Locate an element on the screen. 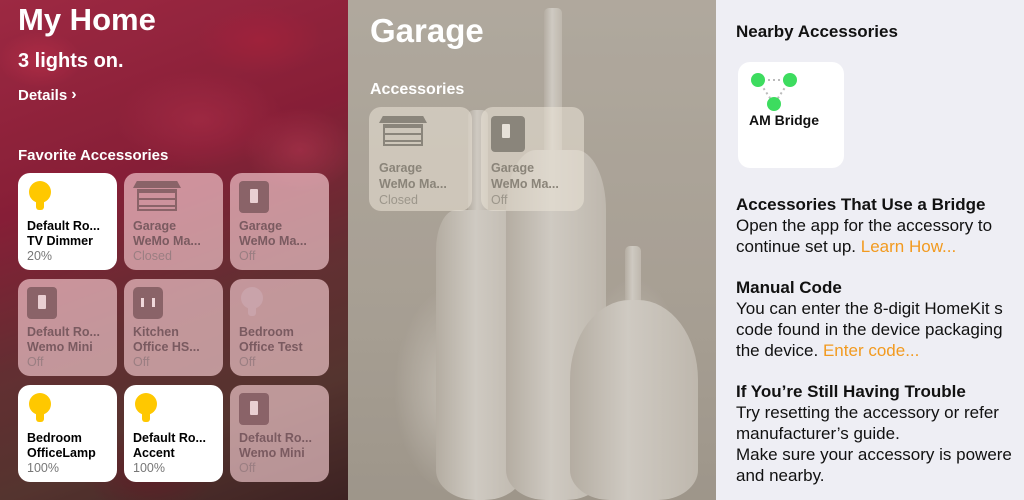 The image size is (1024, 500). details-label: Details is located at coordinates (43, 95).